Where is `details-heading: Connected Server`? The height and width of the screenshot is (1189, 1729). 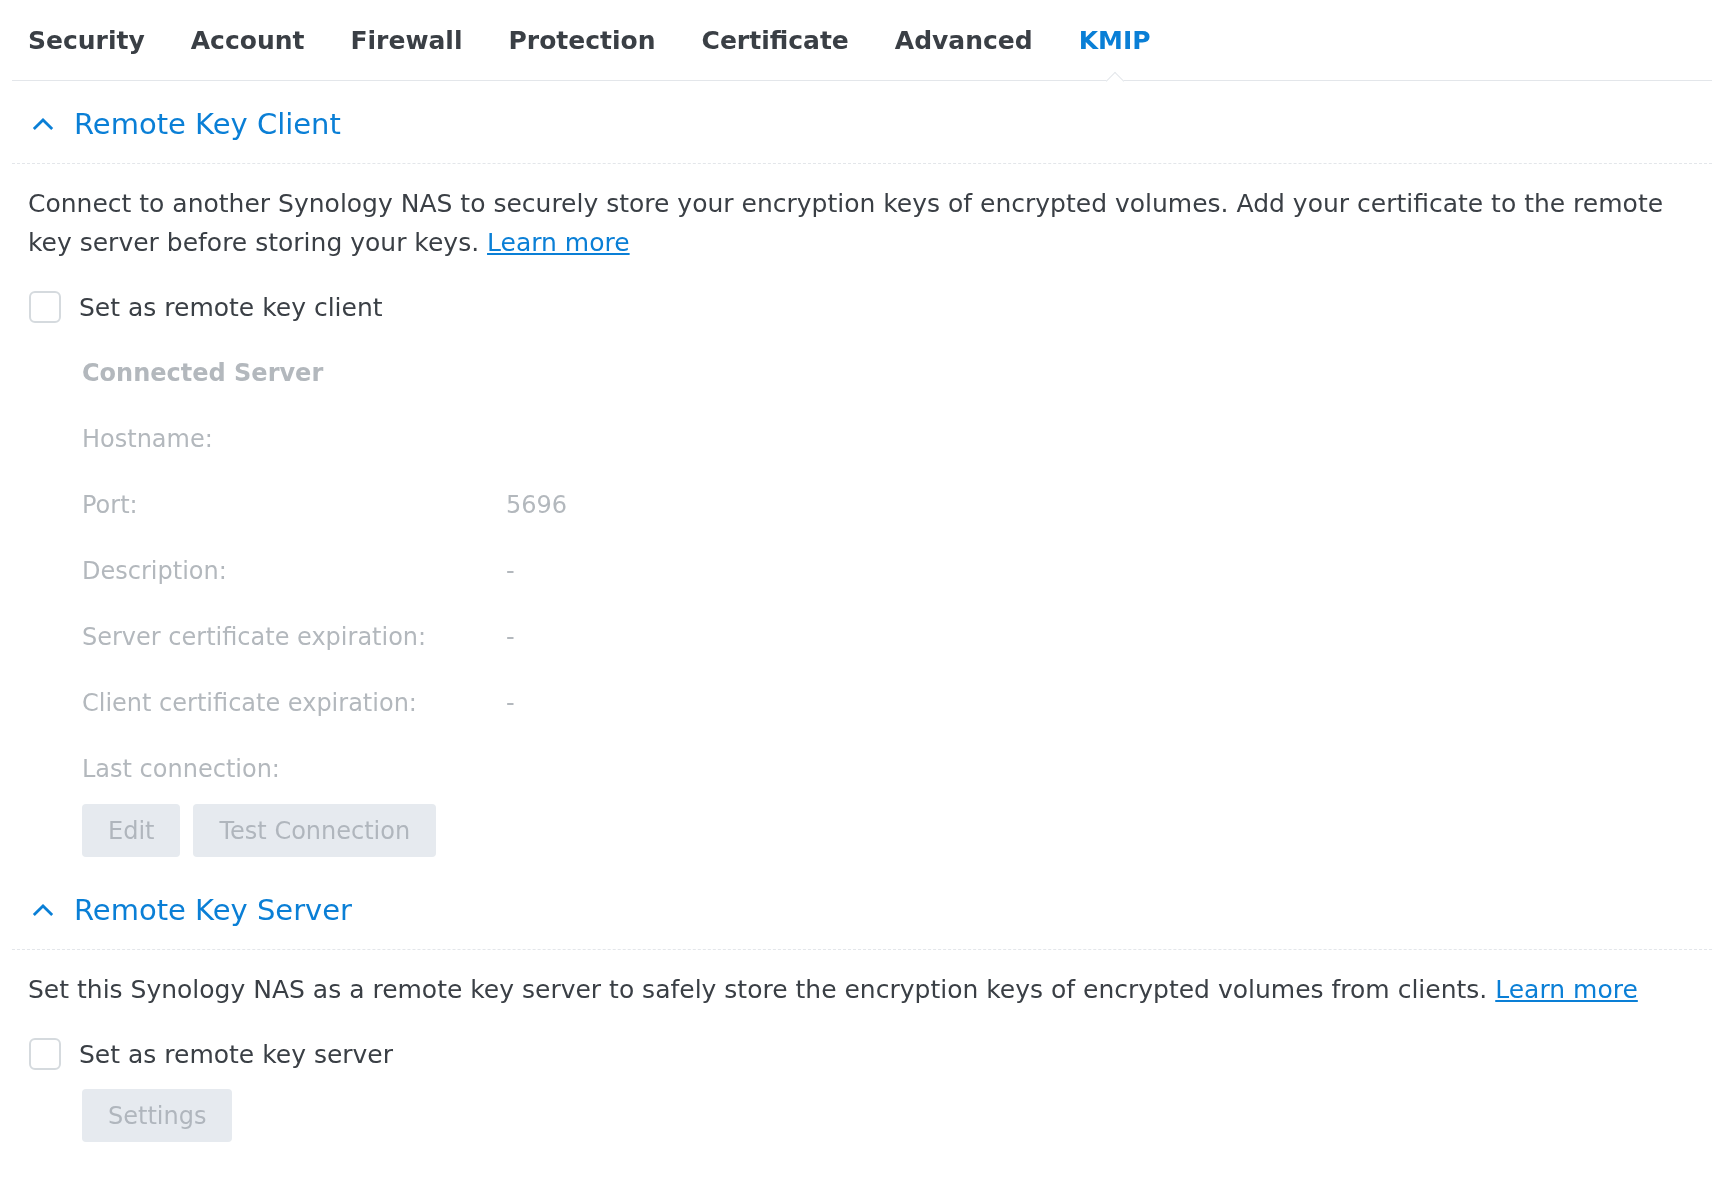
details-heading: Connected Server is located at coordinates (203, 373).